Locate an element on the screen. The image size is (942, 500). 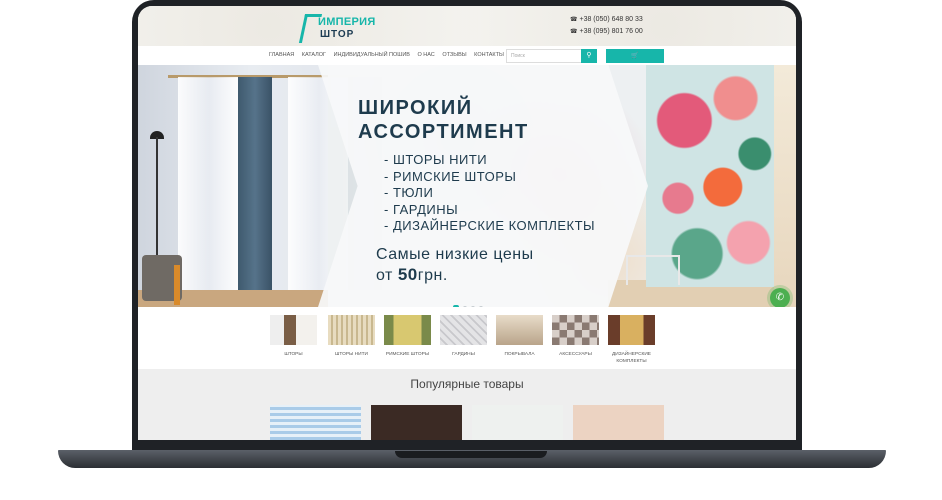
nav-item-home: ГЛАВНАЯ is located at coordinates (281, 55).